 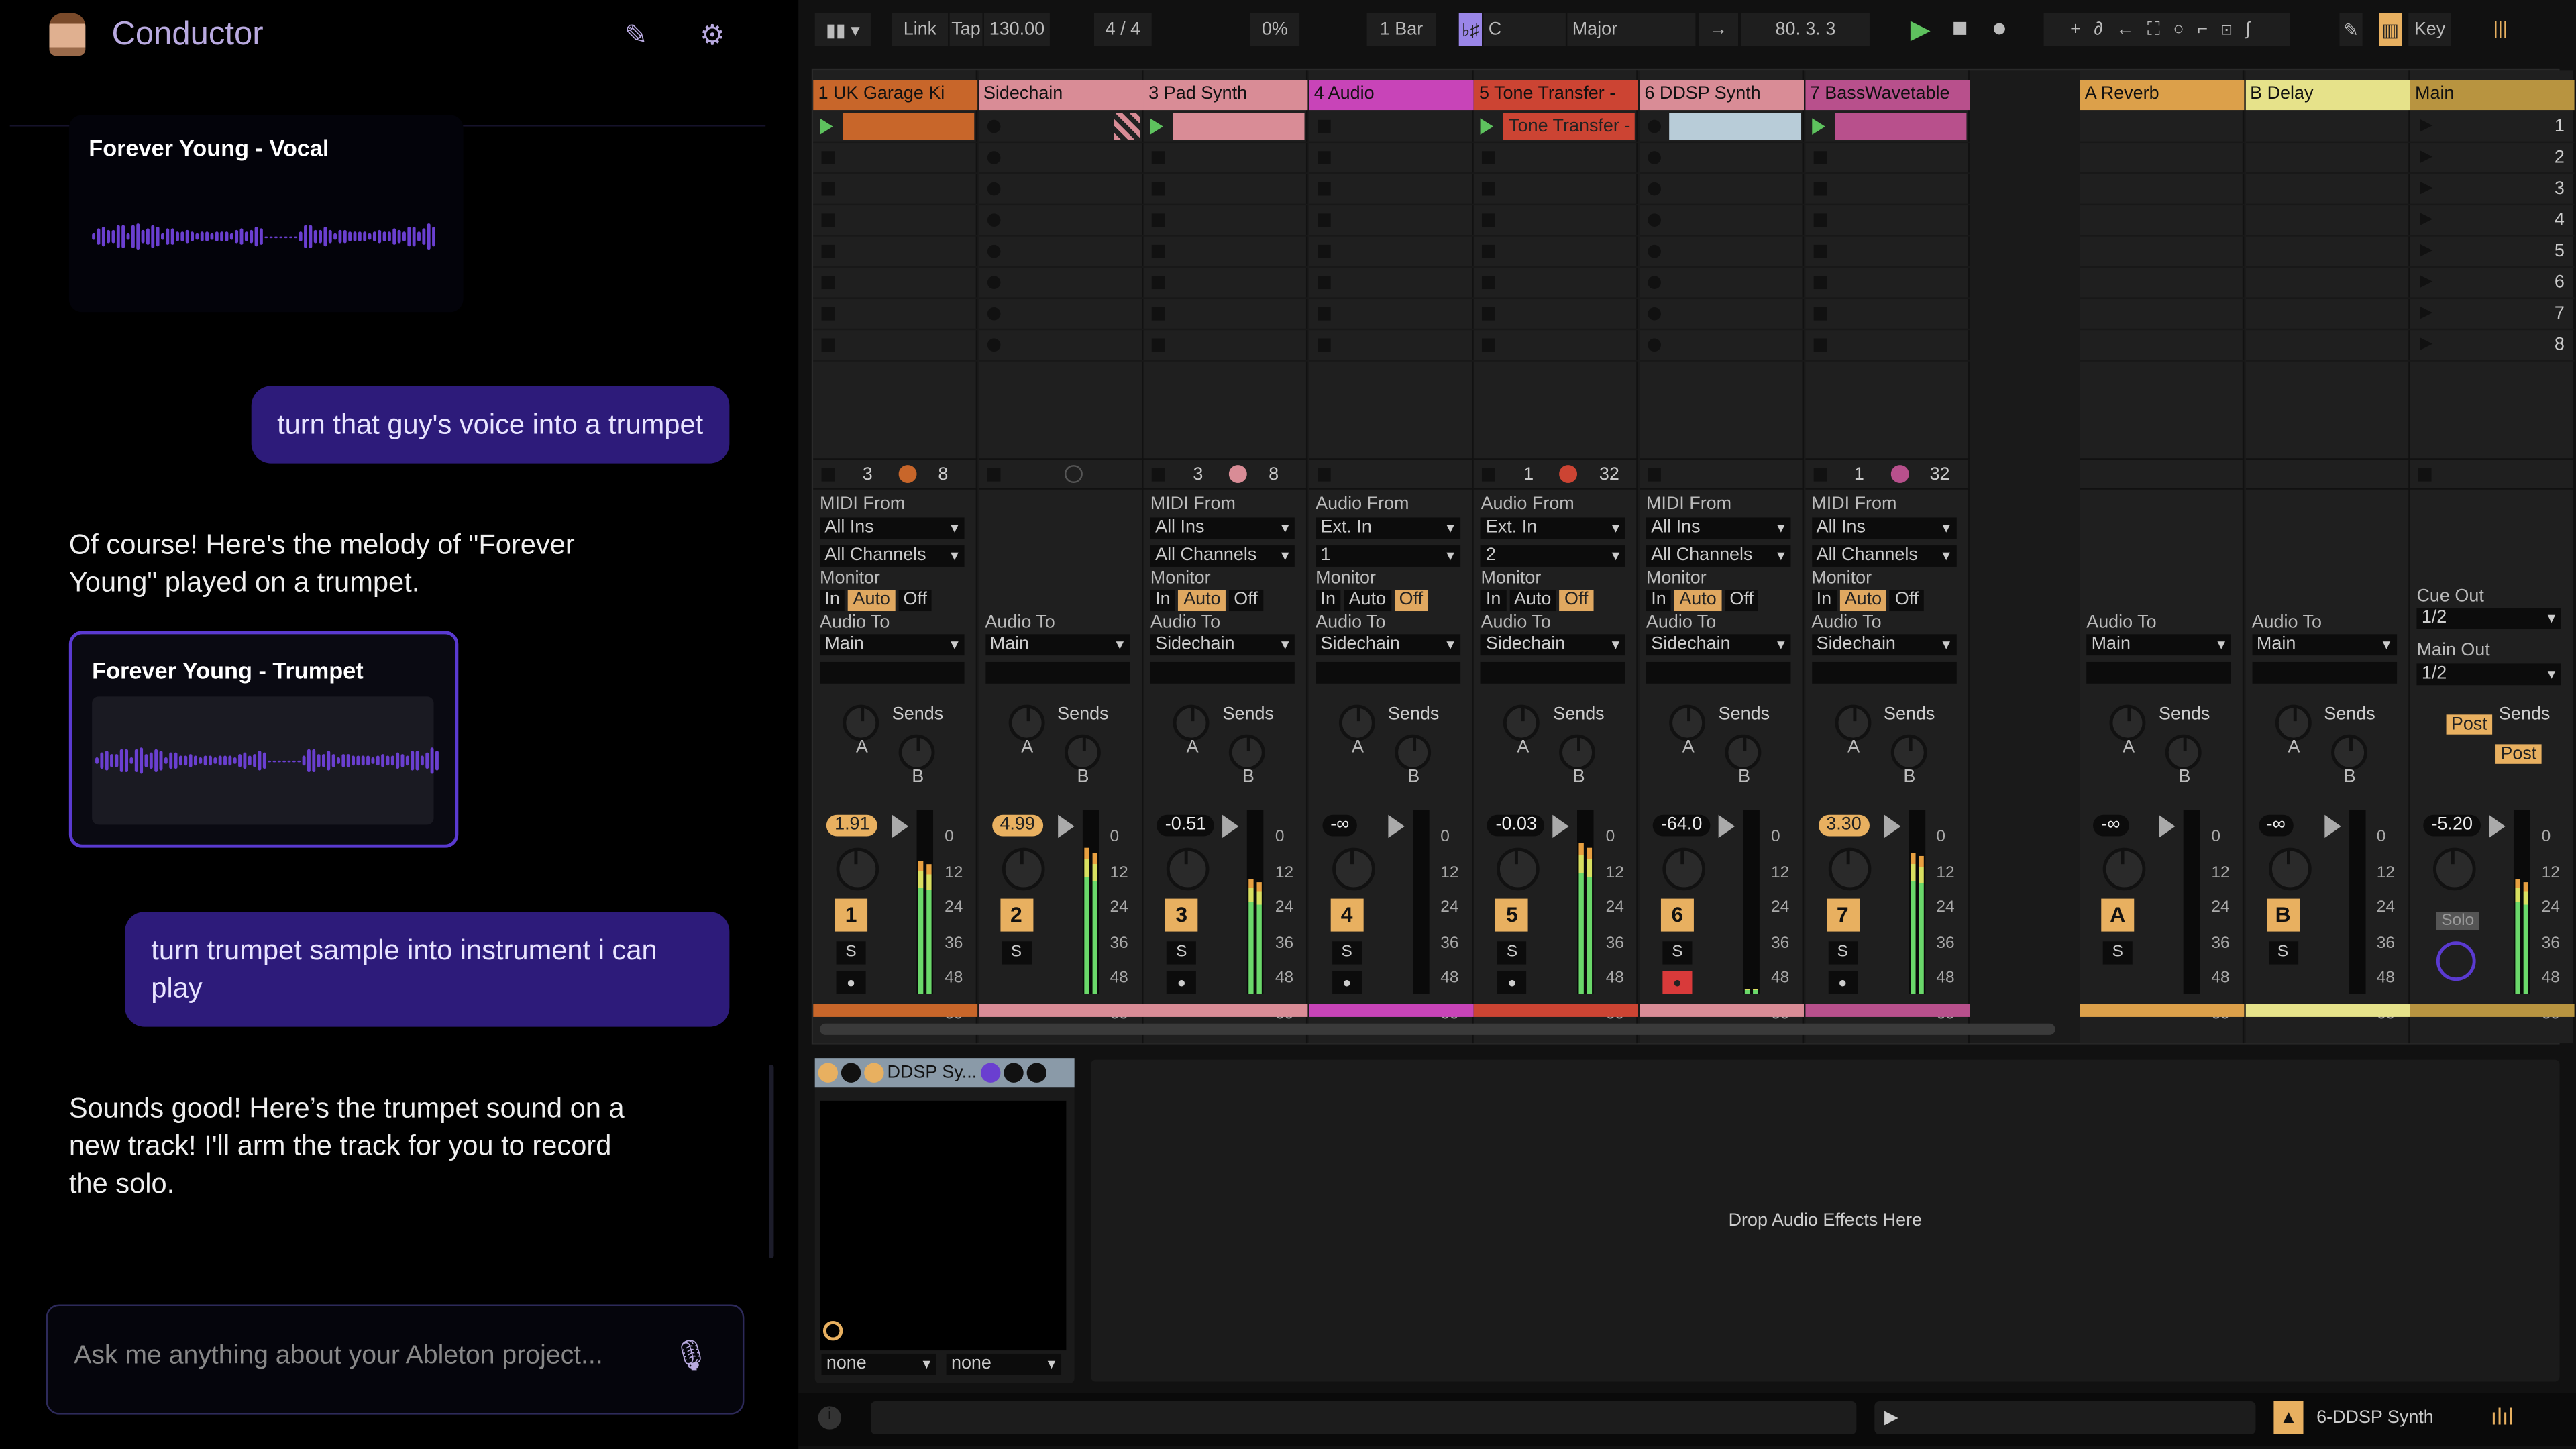 What do you see at coordinates (895, 95) in the screenshot?
I see `track-header: 1 UK Garage Ki` at bounding box center [895, 95].